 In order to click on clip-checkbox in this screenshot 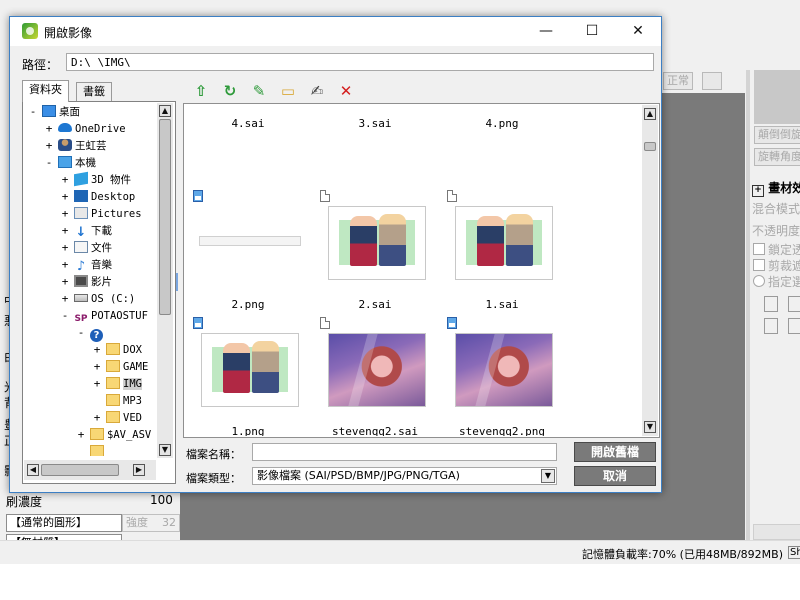, I will do `click(759, 265)`.